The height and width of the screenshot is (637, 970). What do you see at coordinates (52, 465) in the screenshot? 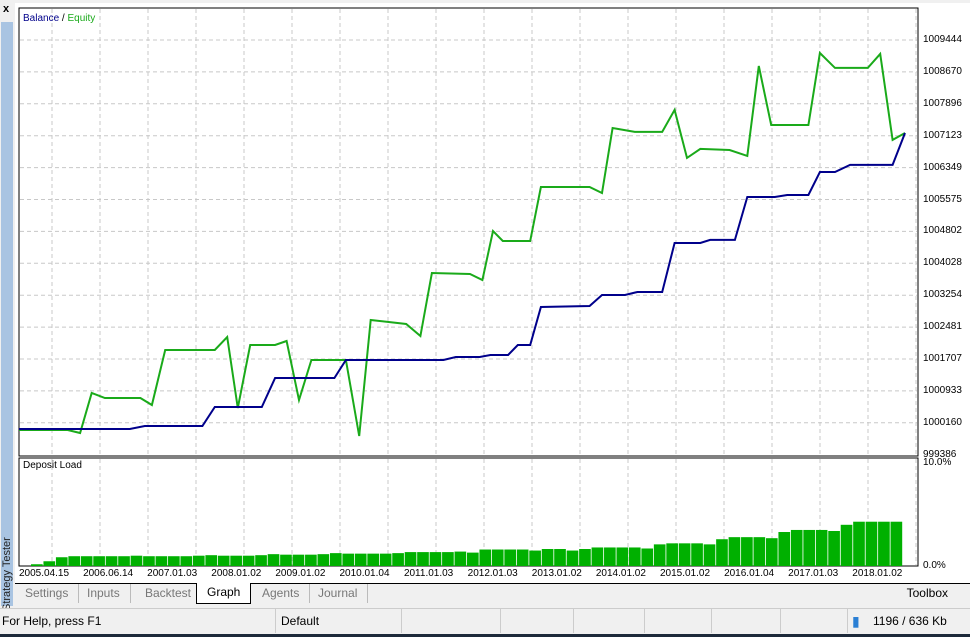
I see `deposit-load-label: Deposit Load` at bounding box center [52, 465].